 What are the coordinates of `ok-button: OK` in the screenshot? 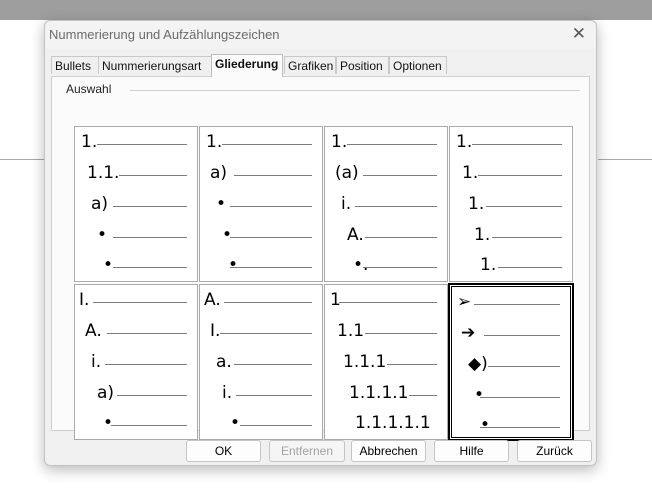 It's located at (223, 451).